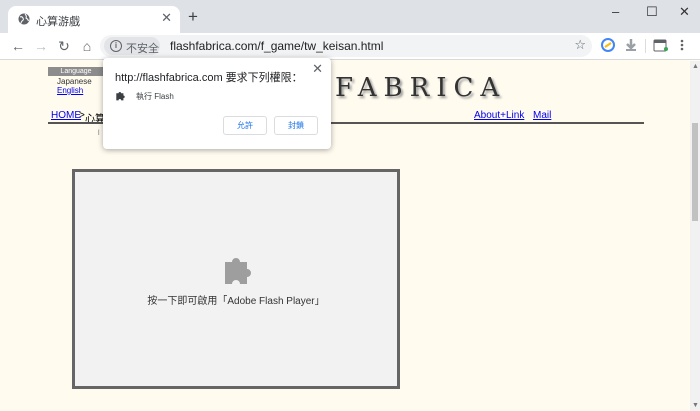 The height and width of the screenshot is (411, 700). I want to click on page-scrollbar: ▲ ▼, so click(695, 236).